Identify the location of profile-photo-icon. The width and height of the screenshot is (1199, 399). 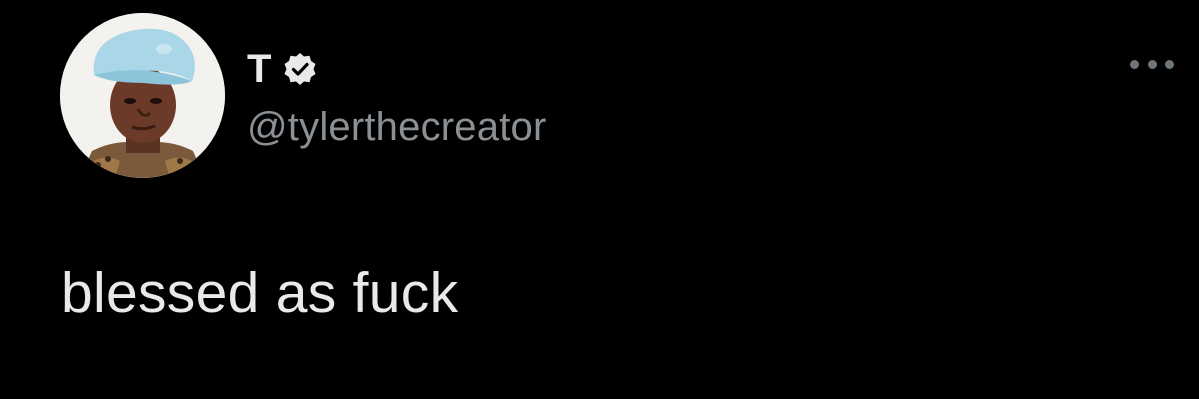
(142, 95).